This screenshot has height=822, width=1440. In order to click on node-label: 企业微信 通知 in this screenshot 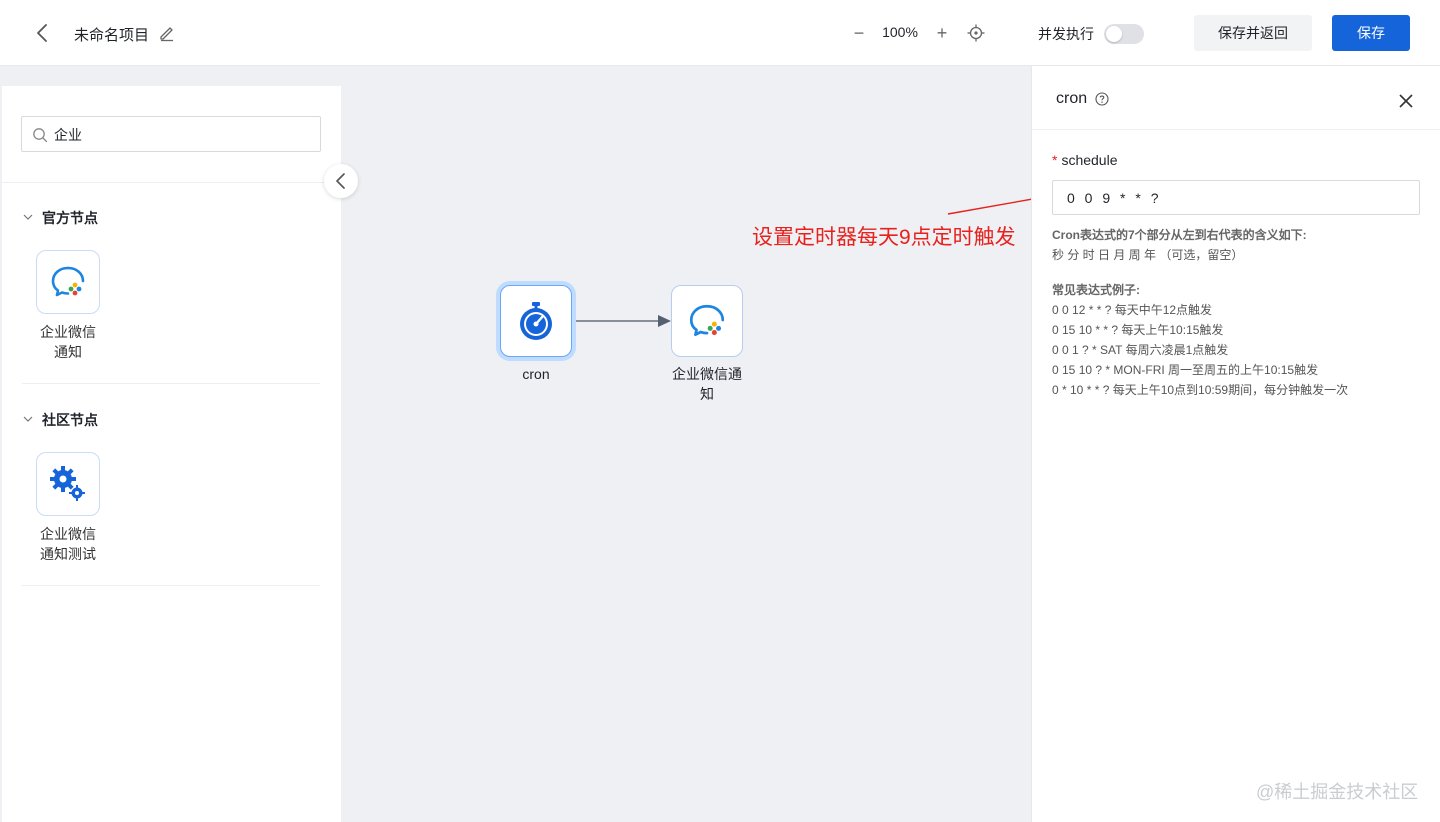, I will do `click(68, 342)`.